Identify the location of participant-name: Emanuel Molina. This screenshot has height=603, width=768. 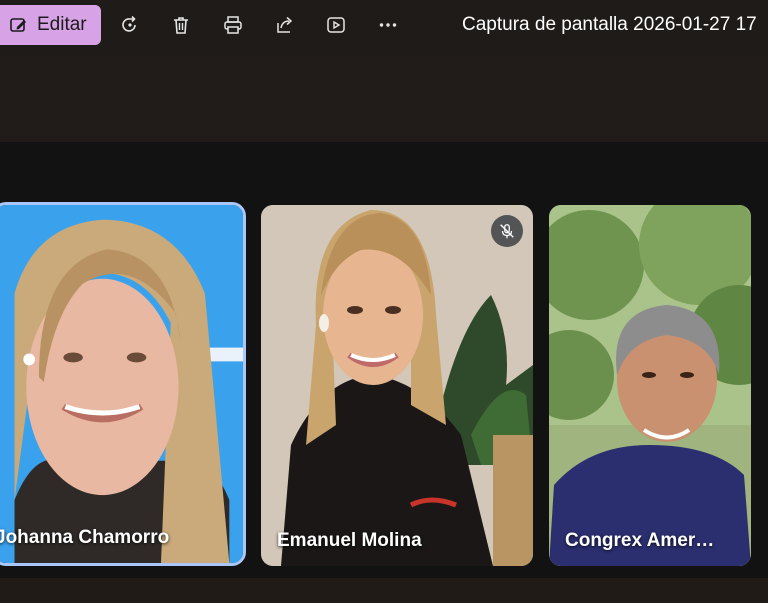
(349, 540).